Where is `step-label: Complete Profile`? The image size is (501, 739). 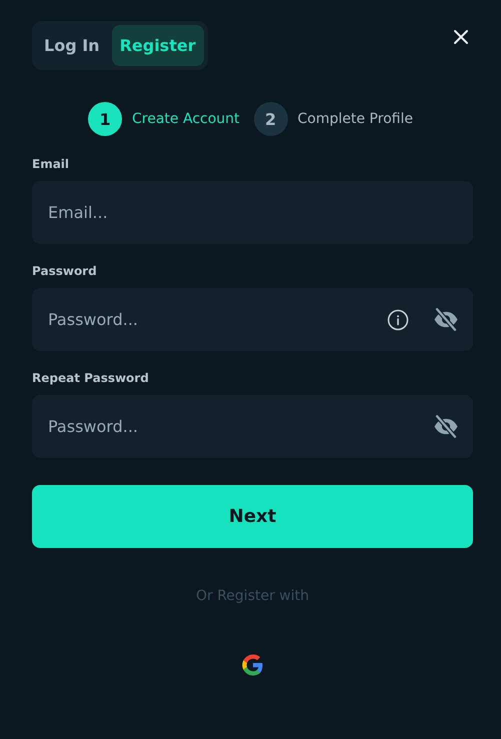 step-label: Complete Profile is located at coordinates (355, 119).